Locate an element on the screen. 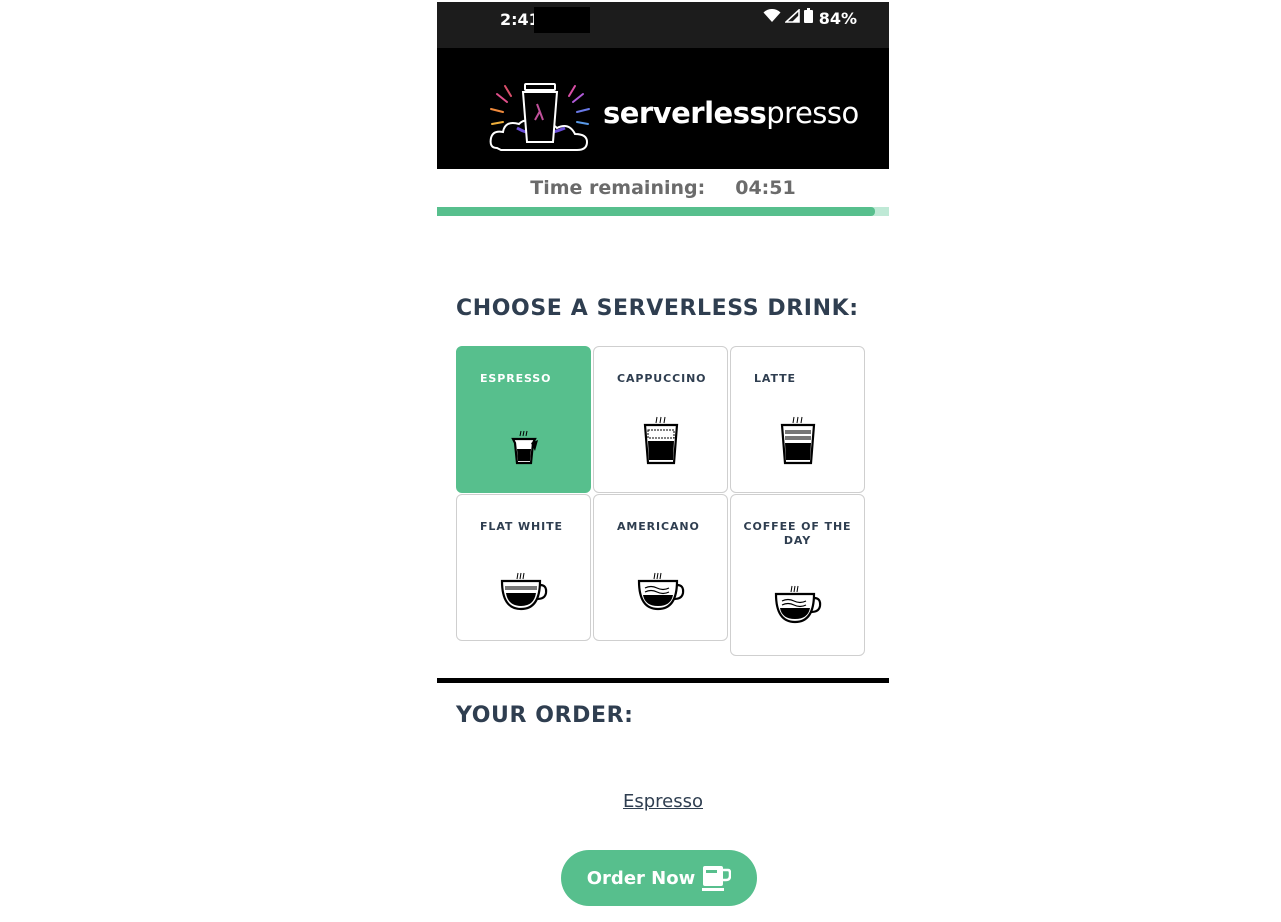 The width and height of the screenshot is (1281, 922). order-now-label: Order Now is located at coordinates (641, 878).